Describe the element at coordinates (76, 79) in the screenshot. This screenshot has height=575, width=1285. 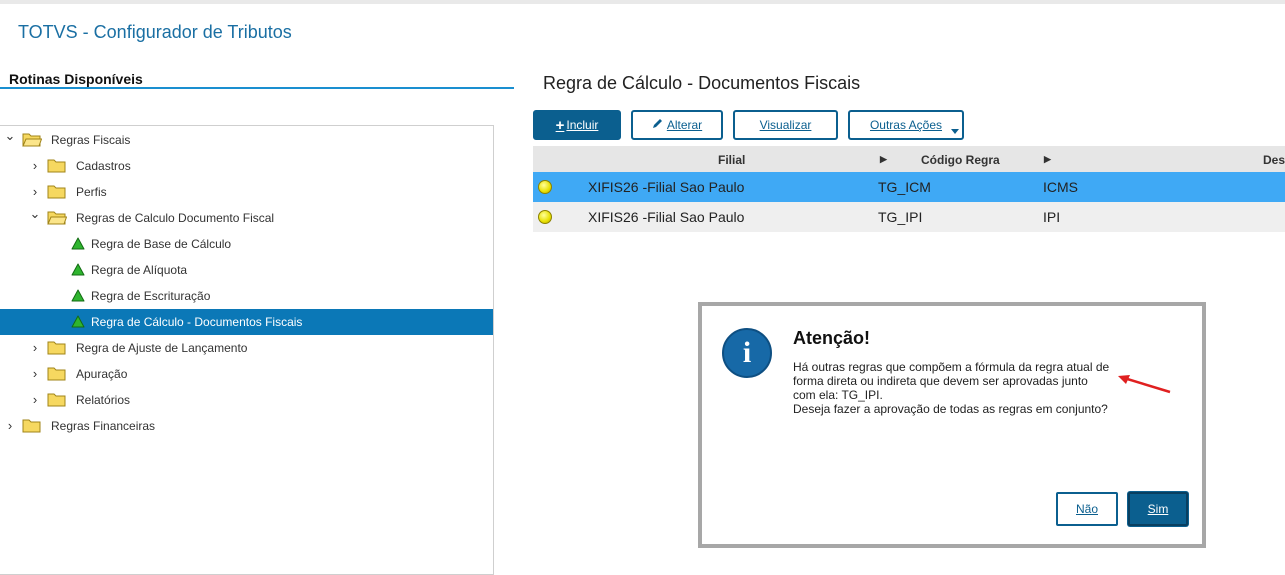
I see `sidebar-title: Rotinas Disponíveis` at that location.